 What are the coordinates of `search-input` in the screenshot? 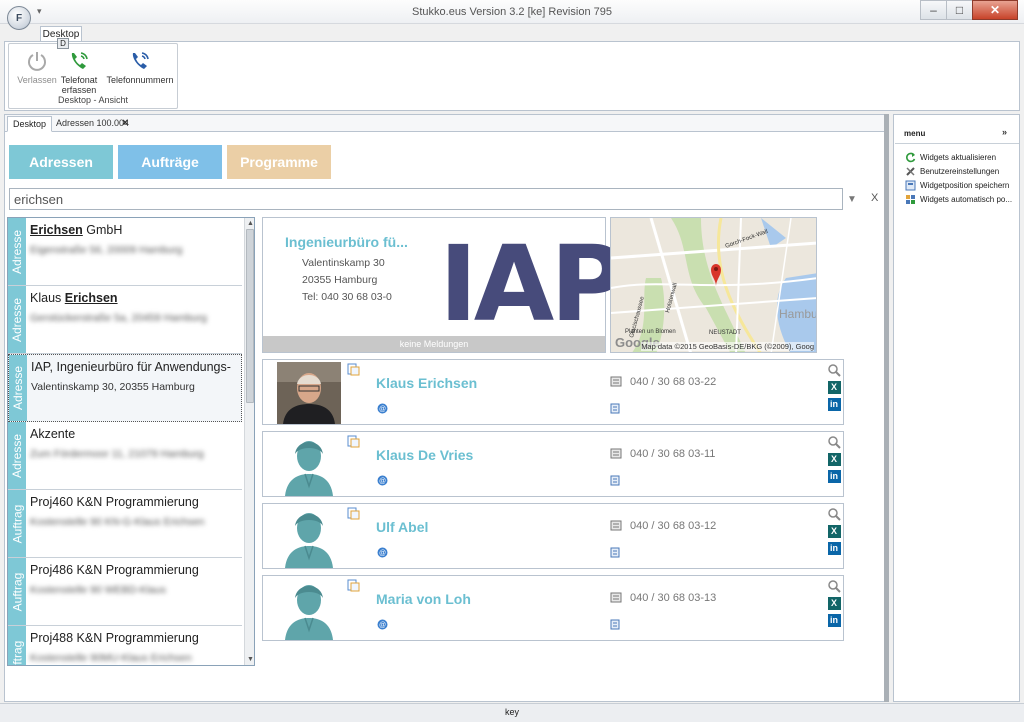 It's located at (426, 199).